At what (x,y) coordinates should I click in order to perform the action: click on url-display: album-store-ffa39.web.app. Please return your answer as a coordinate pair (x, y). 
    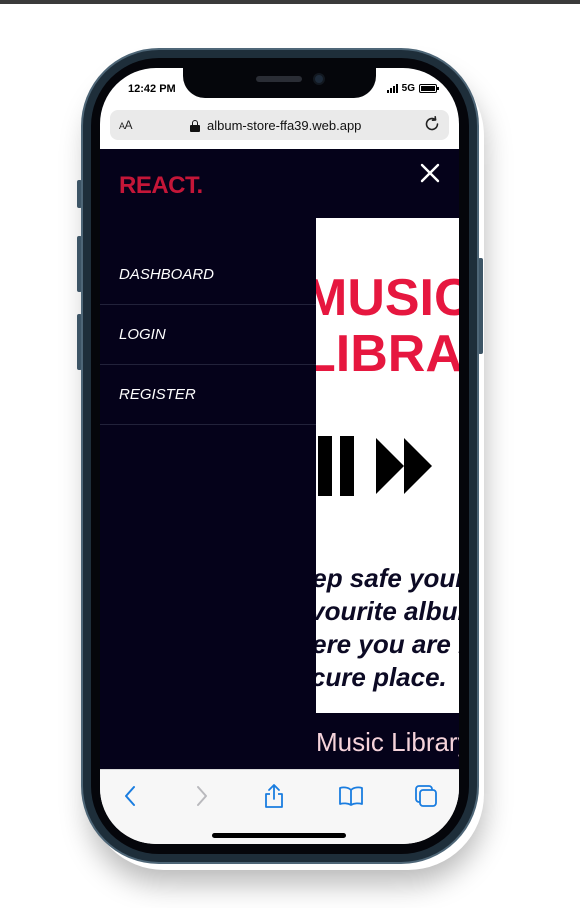
    Looking at the image, I should click on (275, 125).